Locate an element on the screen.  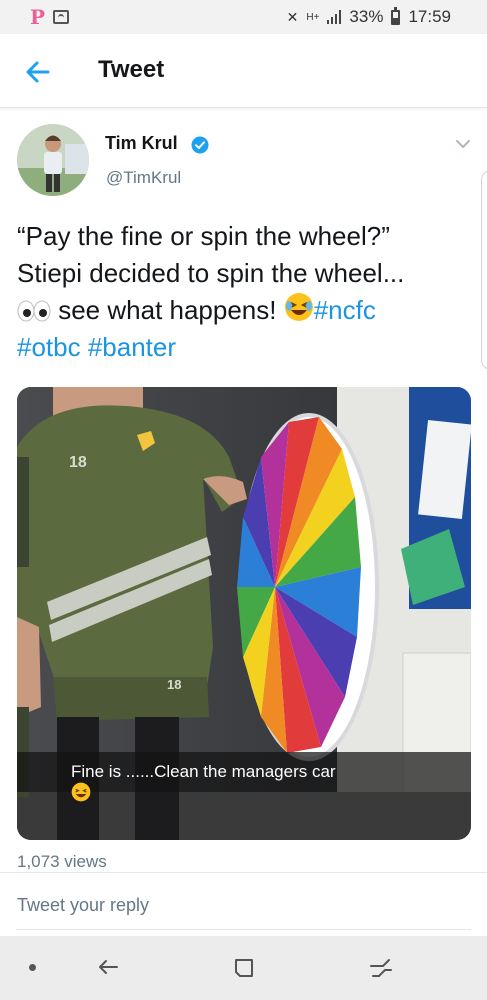
signal-icon is located at coordinates (334, 17).